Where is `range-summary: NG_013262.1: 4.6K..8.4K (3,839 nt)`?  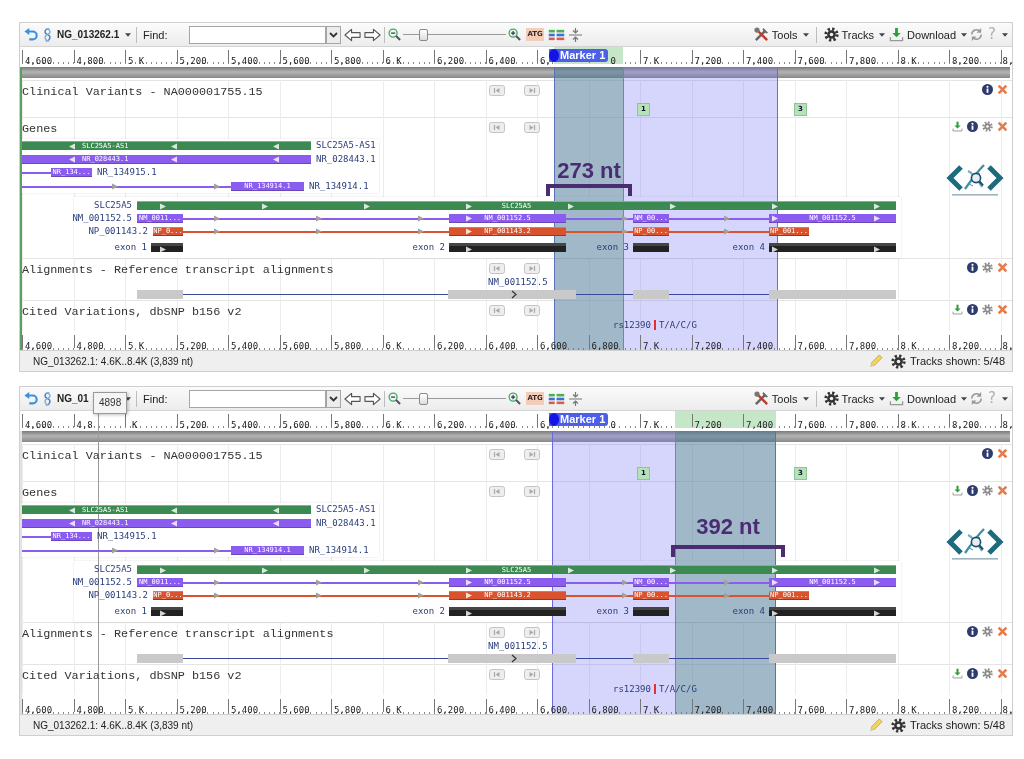
range-summary: NG_013262.1: 4.6K..8.4K (3,839 nt) is located at coordinates (113, 725).